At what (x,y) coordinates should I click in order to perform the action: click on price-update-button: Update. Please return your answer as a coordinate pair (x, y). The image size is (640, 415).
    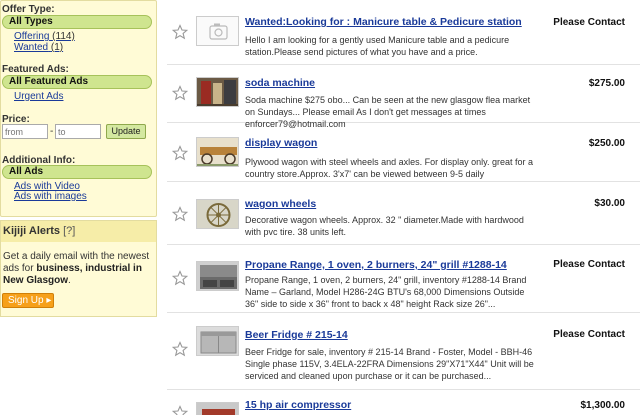
    Looking at the image, I should click on (126, 131).